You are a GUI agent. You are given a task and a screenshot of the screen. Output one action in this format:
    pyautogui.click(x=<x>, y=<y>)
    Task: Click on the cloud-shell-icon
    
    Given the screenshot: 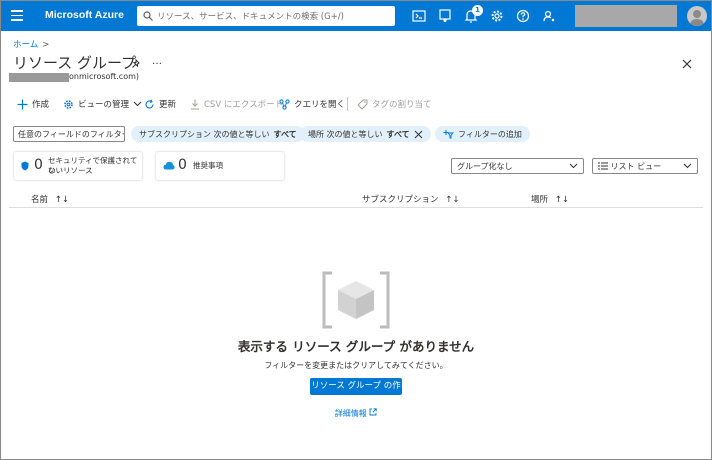 What is the action you would take?
    pyautogui.click(x=419, y=16)
    